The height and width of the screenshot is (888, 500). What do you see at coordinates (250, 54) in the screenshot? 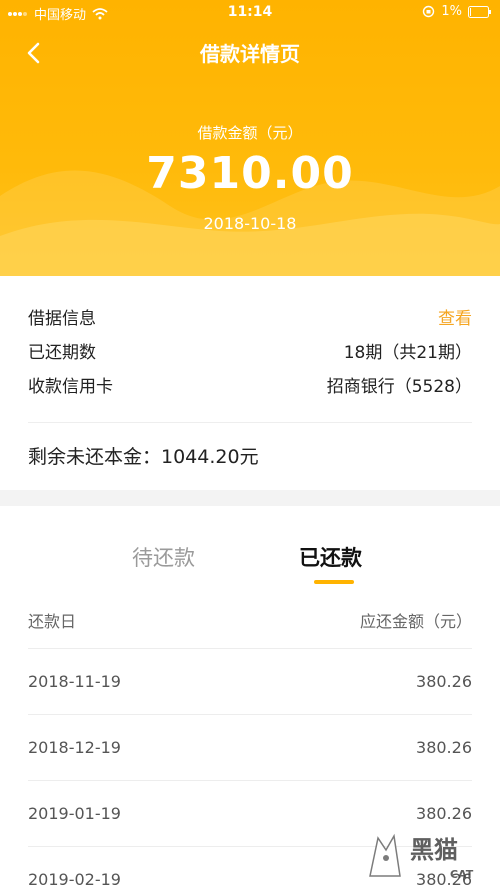
I see `page-title: 借款详情页` at bounding box center [250, 54].